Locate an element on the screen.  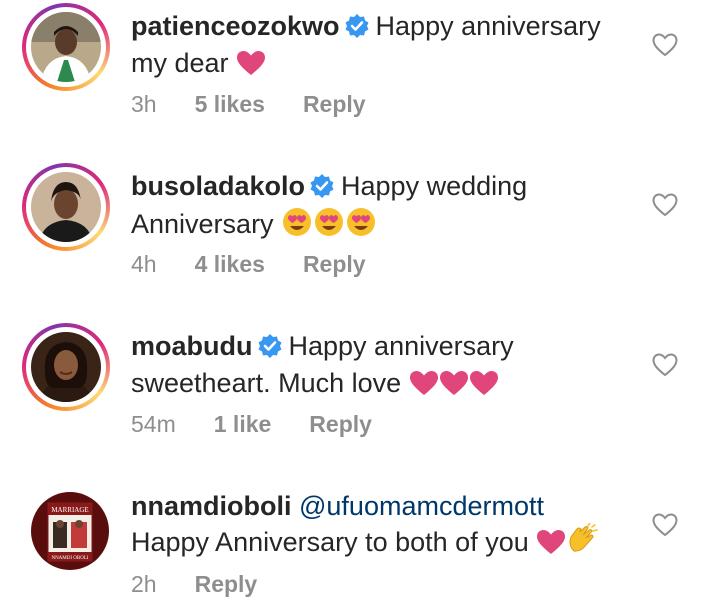
likes-count: 4 likes is located at coordinates (230, 264).